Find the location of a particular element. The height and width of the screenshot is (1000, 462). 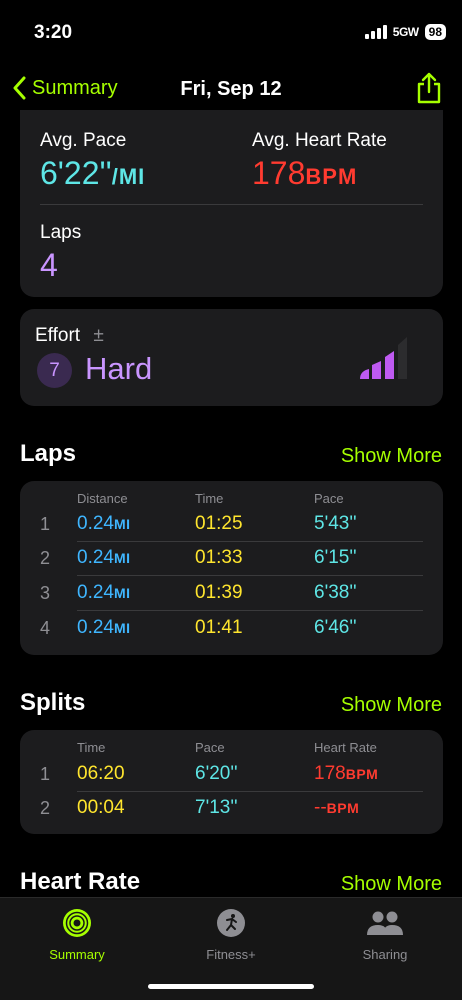

page-title: Fri, Sep 12 is located at coordinates (231, 89).